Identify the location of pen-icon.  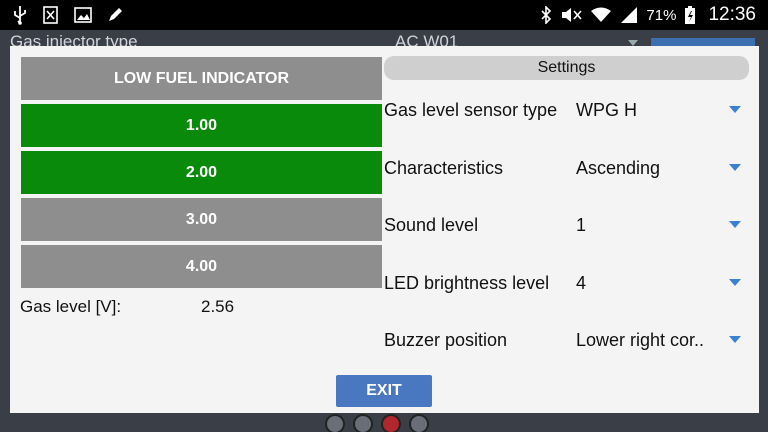
(115, 15).